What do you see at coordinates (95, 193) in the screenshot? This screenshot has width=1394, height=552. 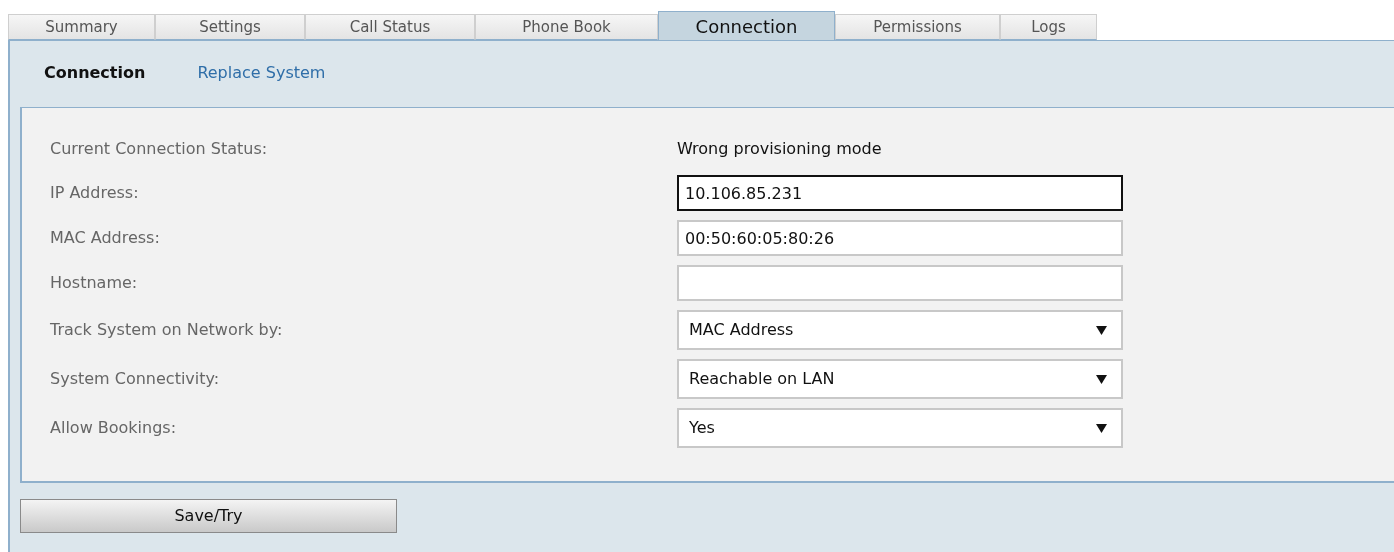 I see `field-label: IP Address:` at bounding box center [95, 193].